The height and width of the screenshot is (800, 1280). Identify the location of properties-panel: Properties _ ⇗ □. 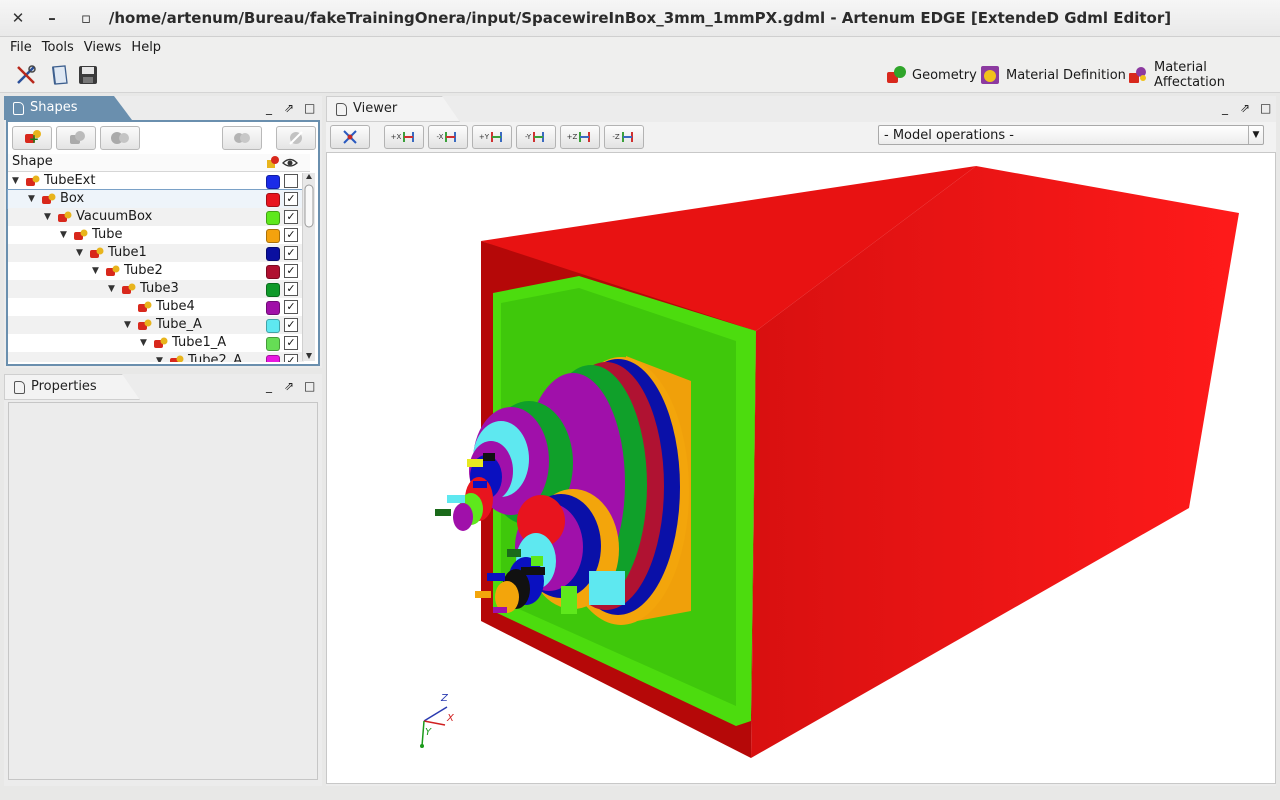
(163, 580).